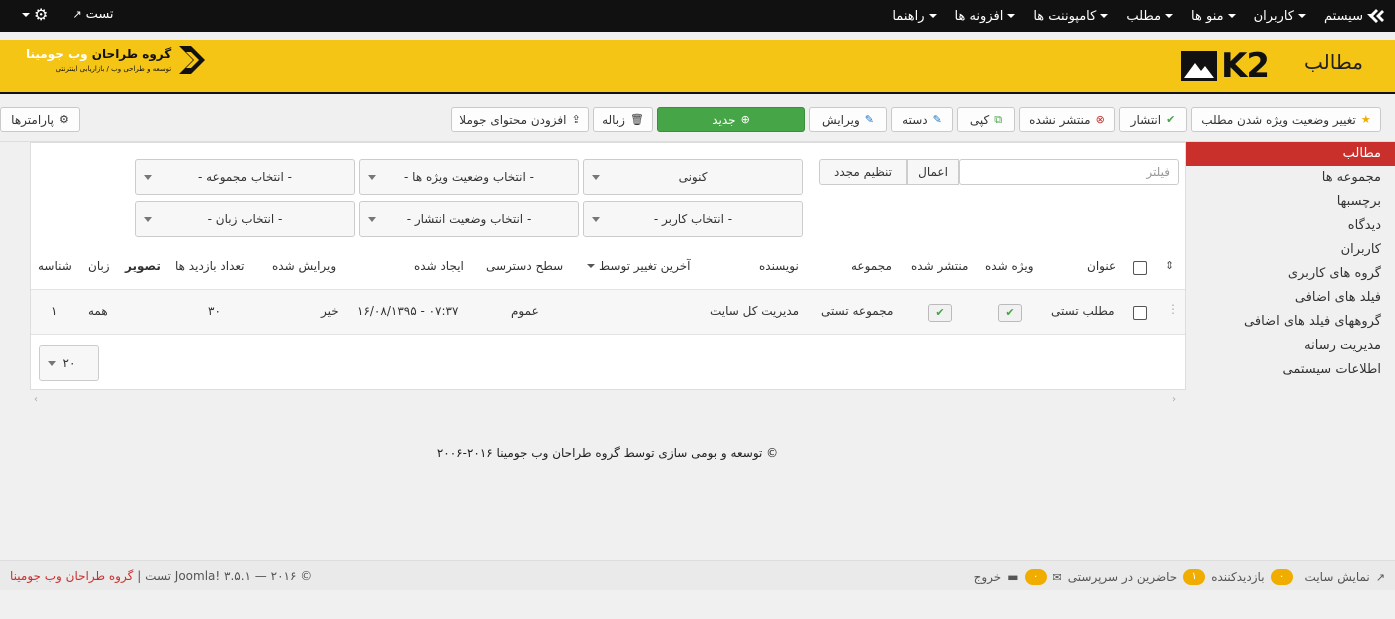 The height and width of the screenshot is (619, 1395). I want to click on category-select: - انتخاب مجموعه -, so click(245, 177).